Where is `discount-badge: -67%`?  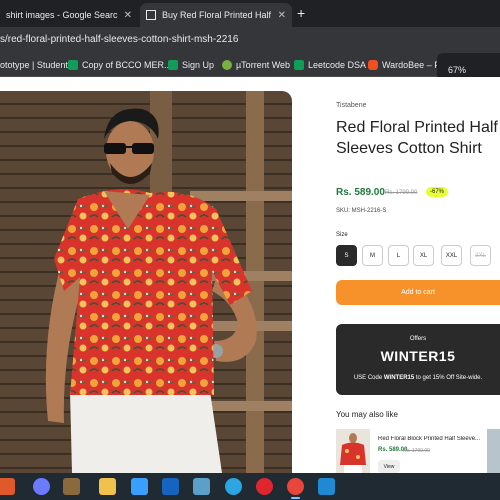
discount-badge: -67% is located at coordinates (437, 192).